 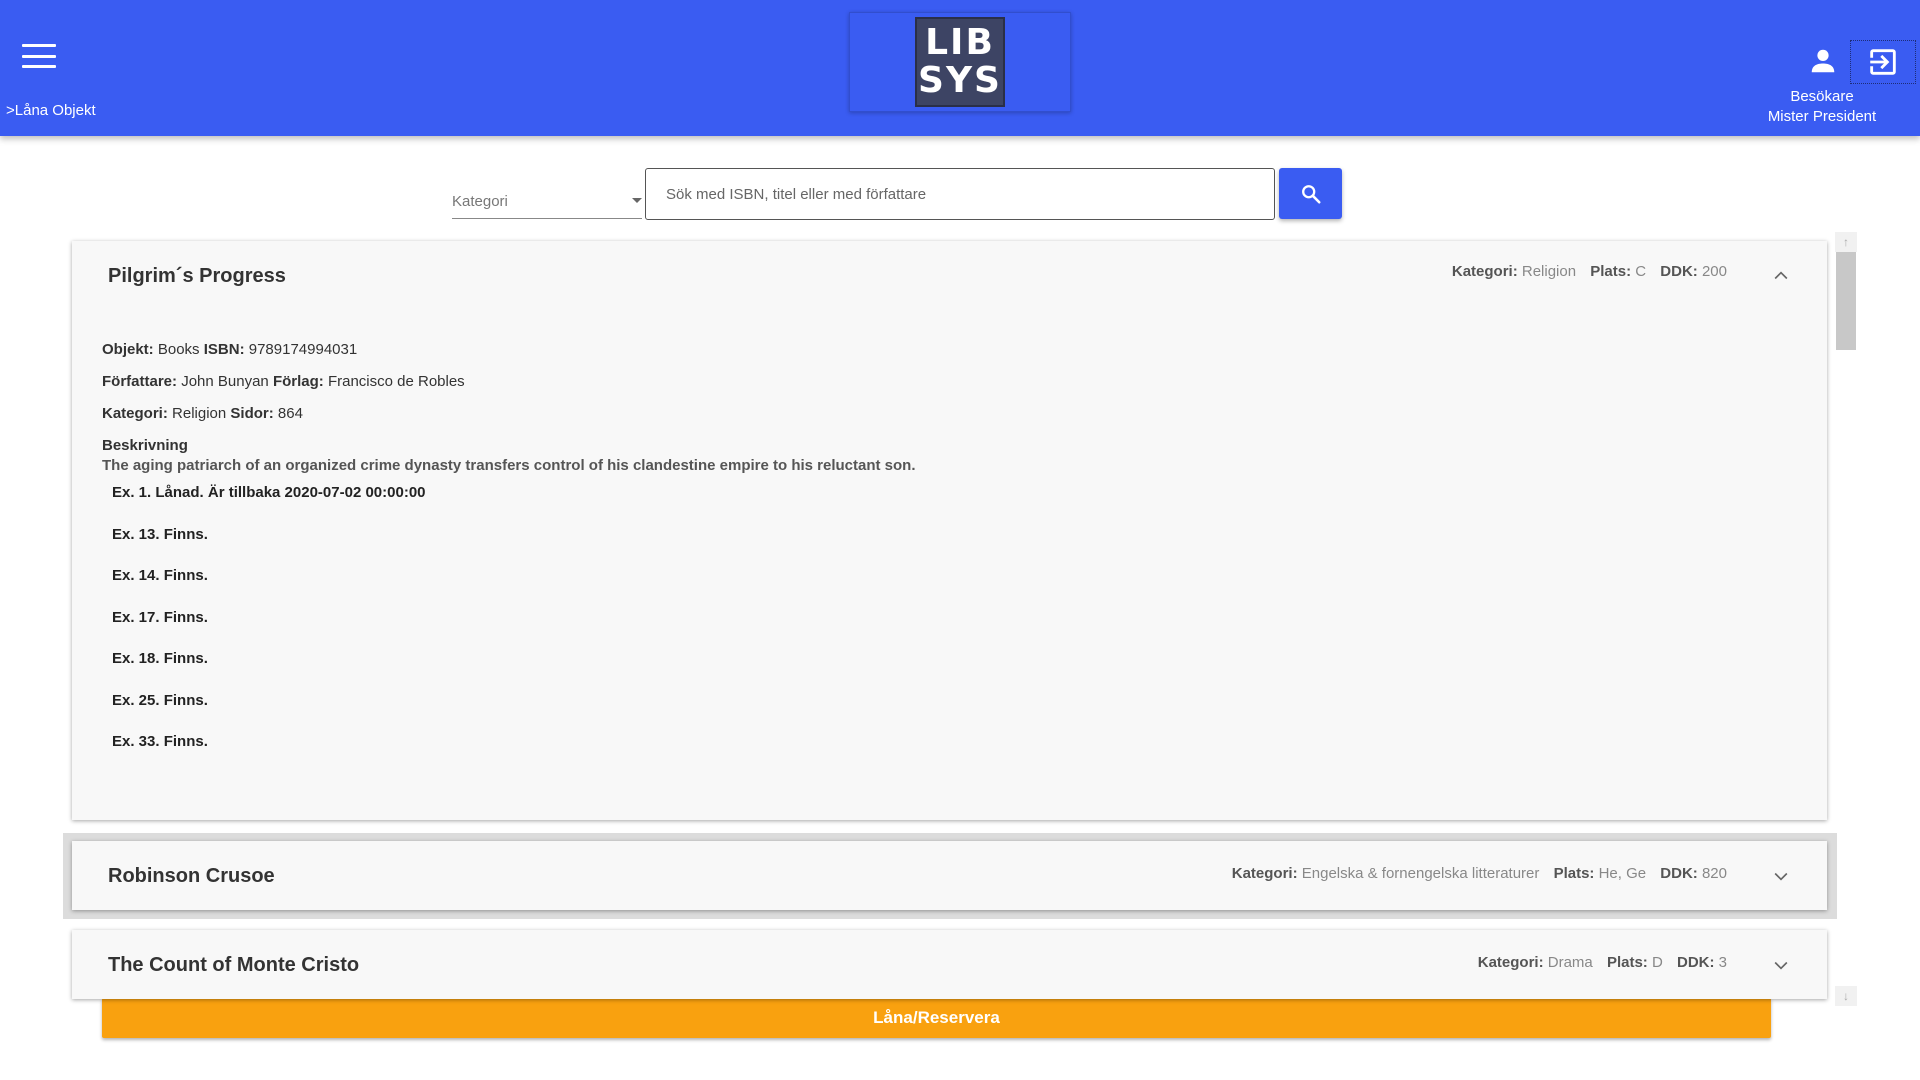 I want to click on category-placeholder: Kategori, so click(x=480, y=201).